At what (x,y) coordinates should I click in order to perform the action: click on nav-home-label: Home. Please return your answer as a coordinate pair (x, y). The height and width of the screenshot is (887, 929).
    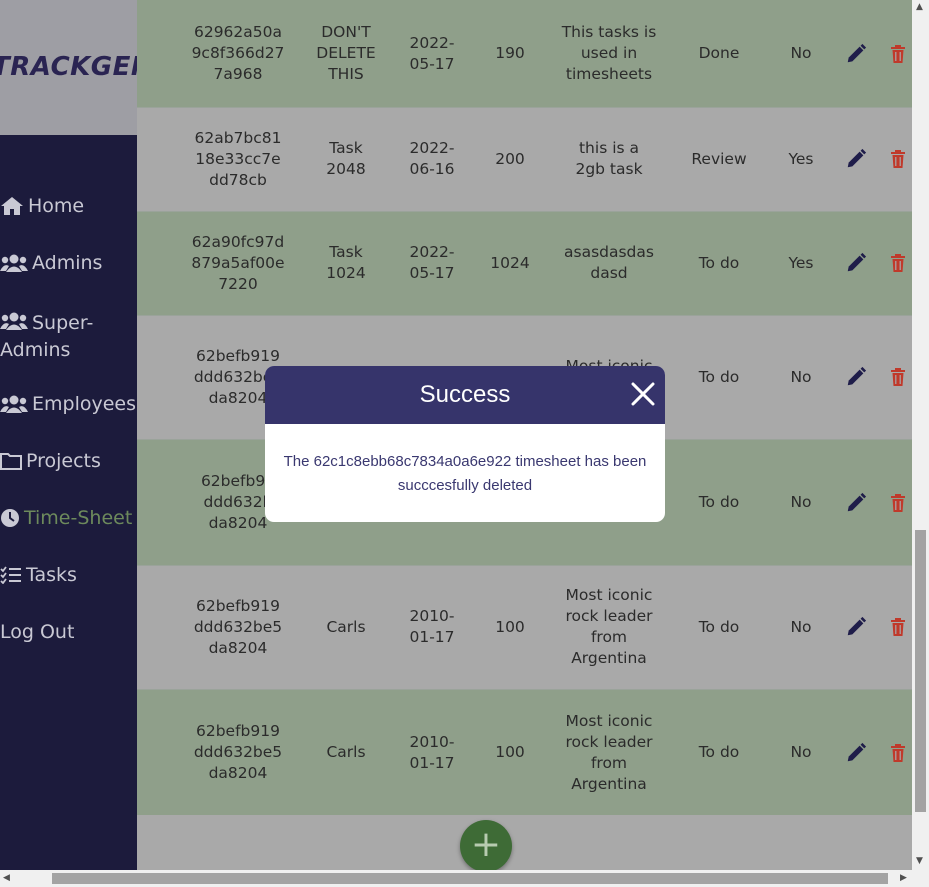
    Looking at the image, I should click on (56, 206).